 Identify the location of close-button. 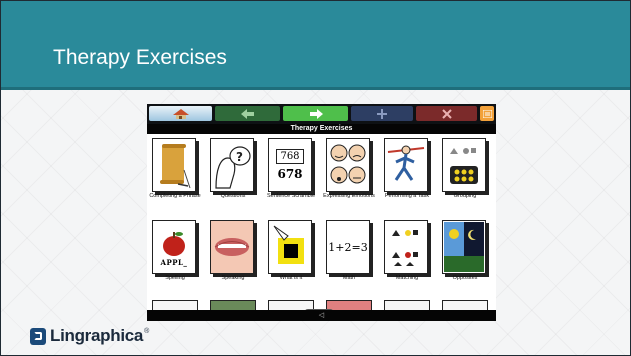
(446, 113).